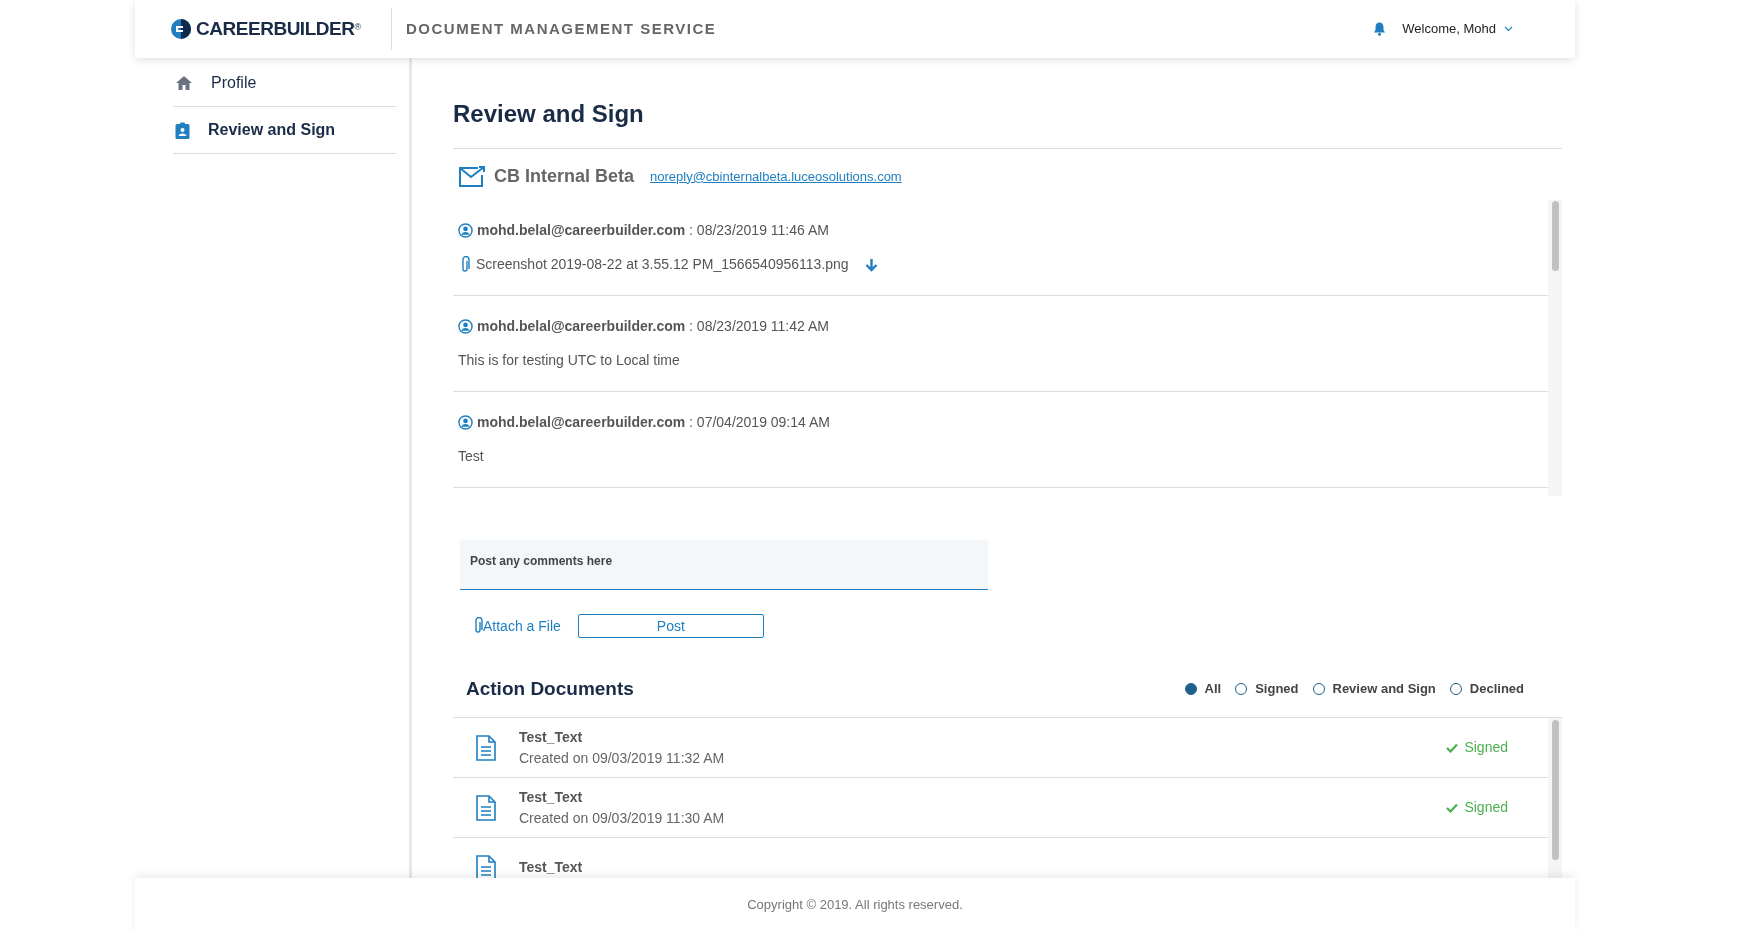  What do you see at coordinates (472, 176) in the screenshot?
I see `envelope-icon` at bounding box center [472, 176].